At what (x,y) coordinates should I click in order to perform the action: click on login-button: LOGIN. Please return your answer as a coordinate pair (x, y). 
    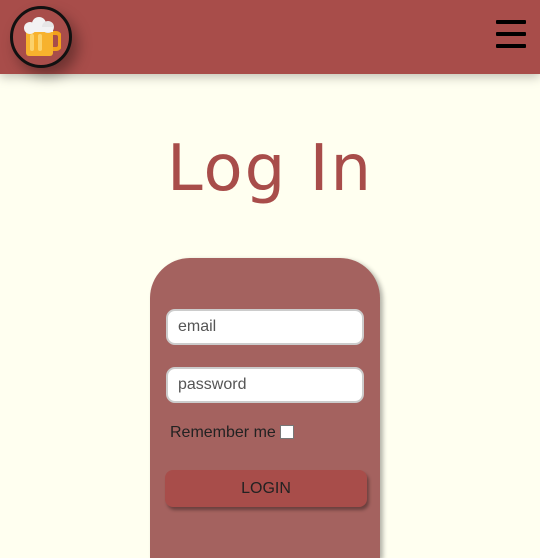
    Looking at the image, I should click on (266, 488).